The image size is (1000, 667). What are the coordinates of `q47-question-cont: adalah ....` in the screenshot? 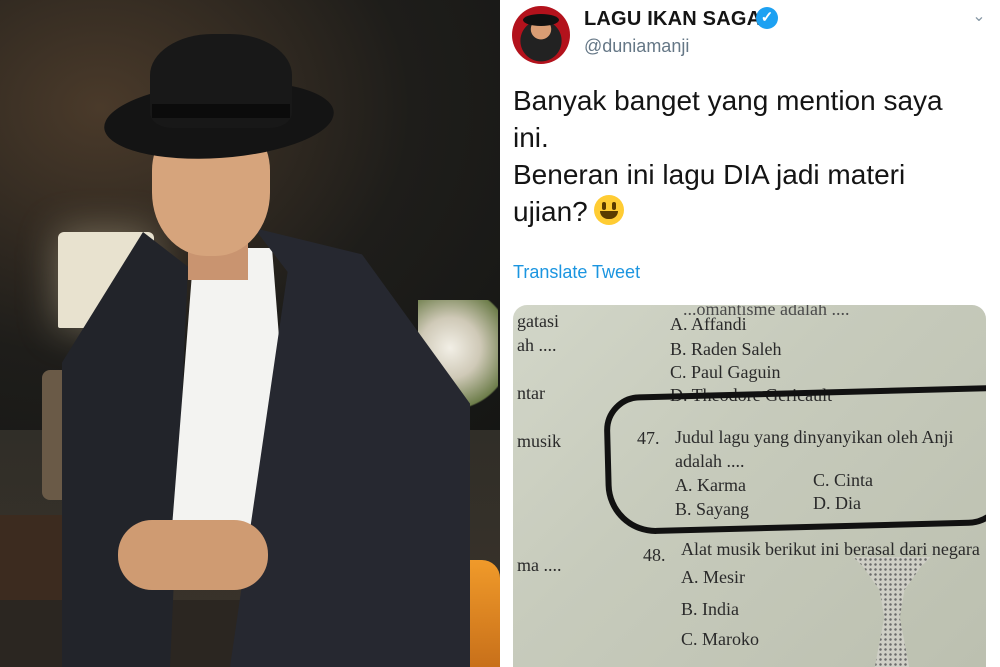 It's located at (710, 461).